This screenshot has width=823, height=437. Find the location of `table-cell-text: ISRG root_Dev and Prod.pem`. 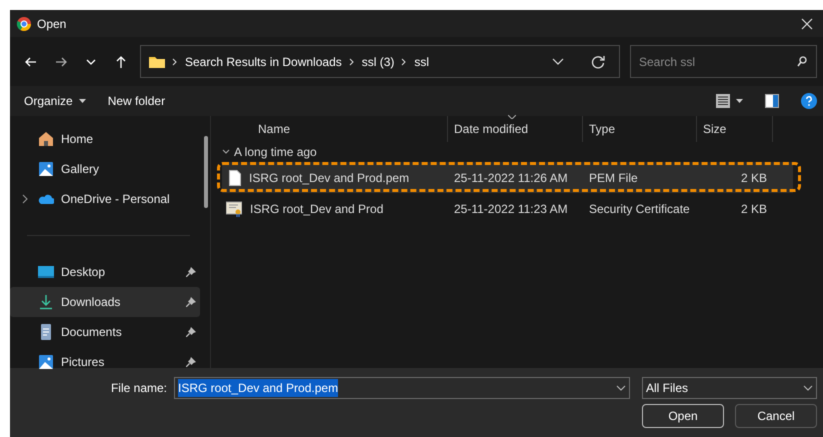

table-cell-text: ISRG root_Dev and Prod.pem is located at coordinates (329, 178).